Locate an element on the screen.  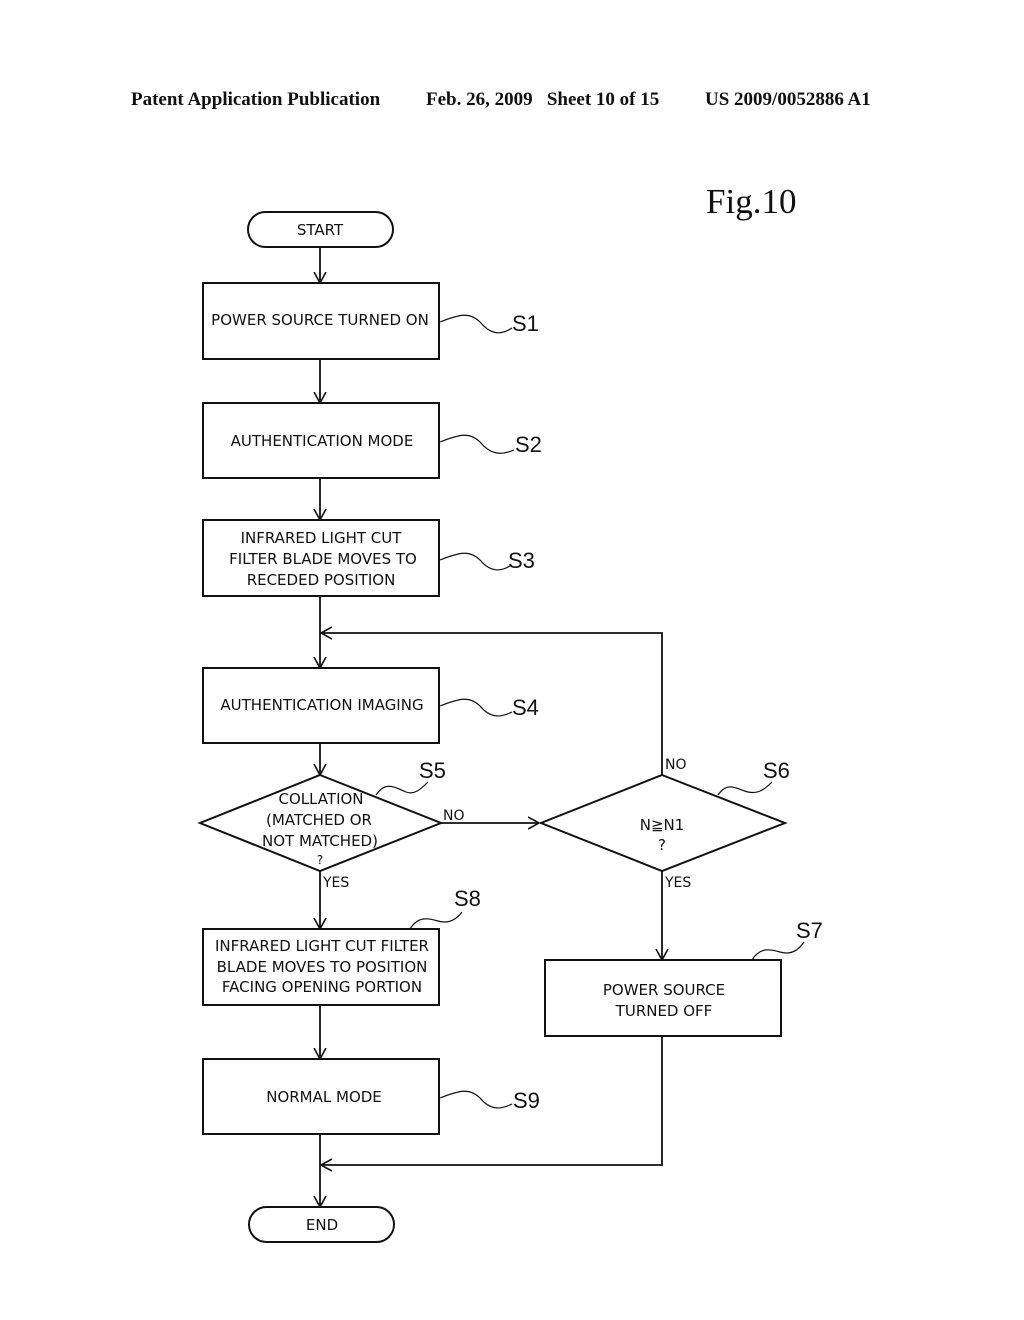
s3-text-line1: INFRARED LIGHT CUT is located at coordinates (322, 538).